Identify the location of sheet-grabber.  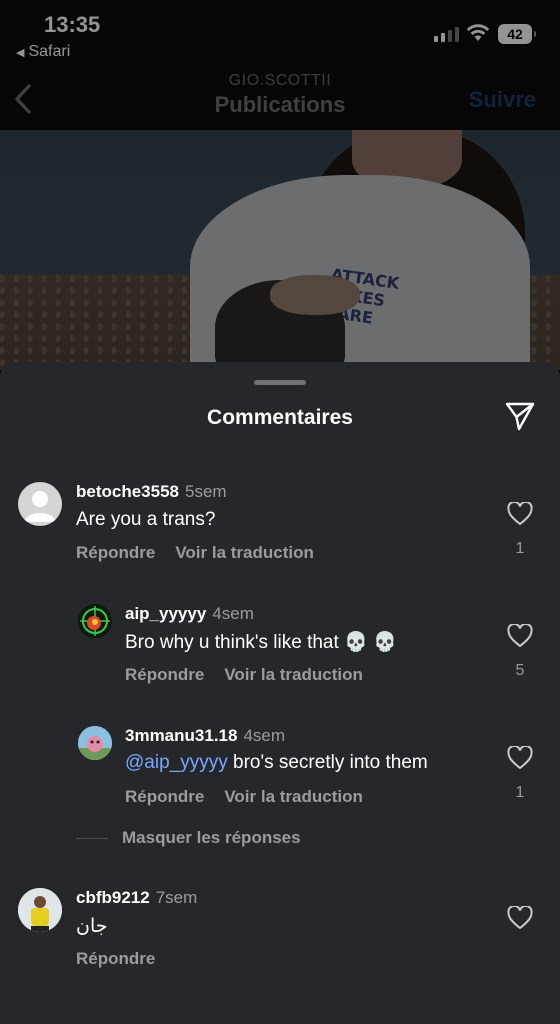
(280, 382).